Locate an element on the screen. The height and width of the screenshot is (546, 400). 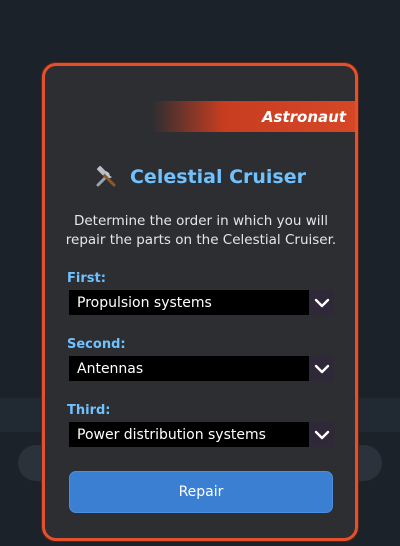
role-banner-label: Astronaut is located at coordinates (303, 116).